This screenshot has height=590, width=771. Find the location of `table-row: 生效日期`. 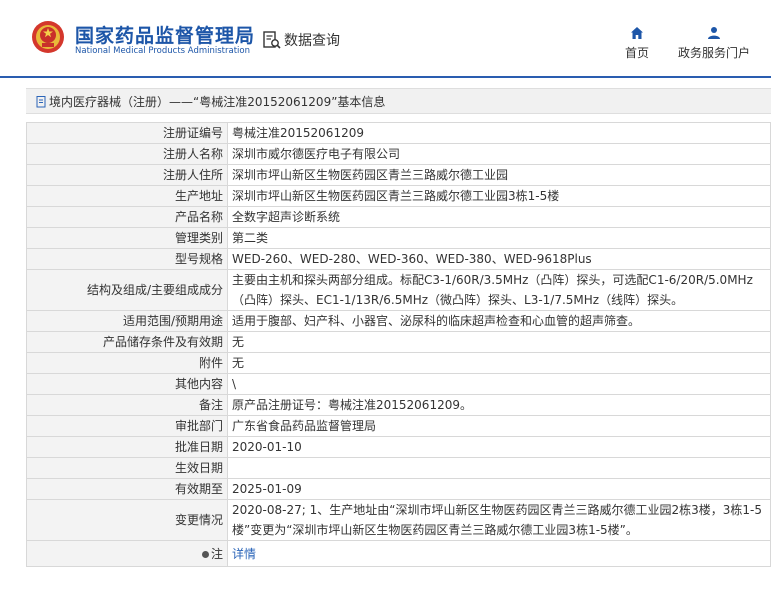

table-row: 生效日期 is located at coordinates (398, 468).